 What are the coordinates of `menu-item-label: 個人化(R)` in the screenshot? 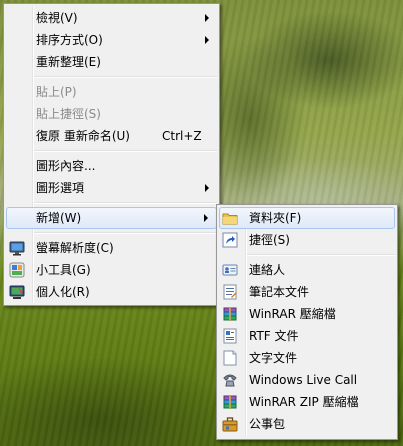 It's located at (63, 292).